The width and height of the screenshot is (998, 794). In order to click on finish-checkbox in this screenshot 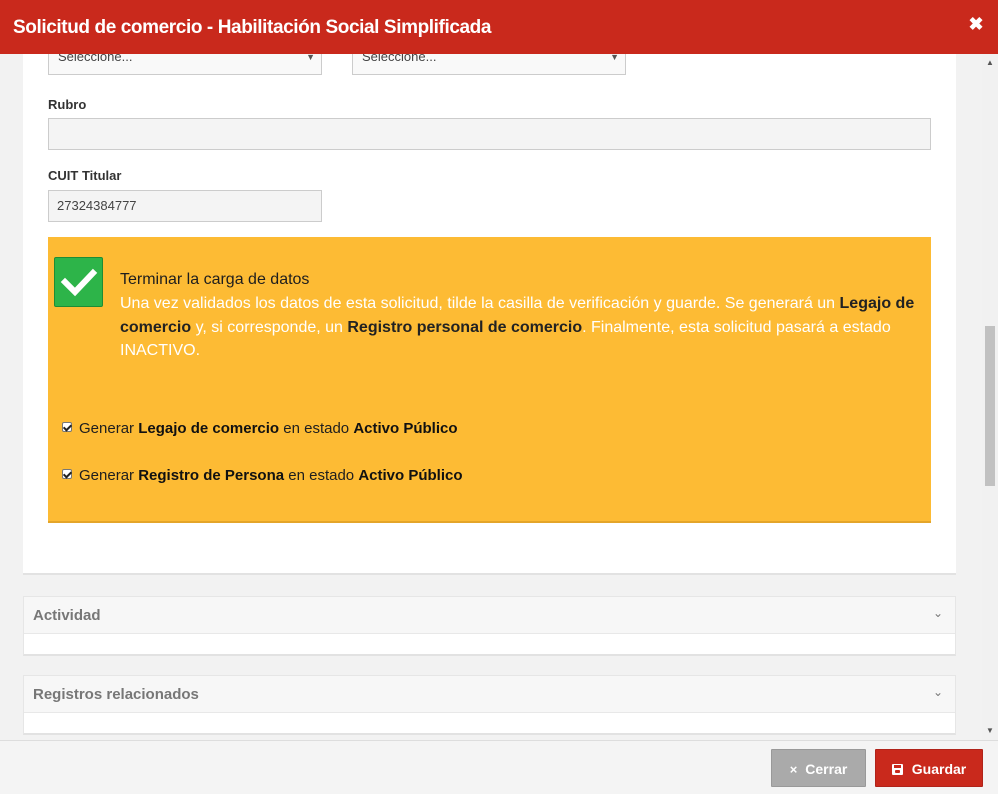, I will do `click(78, 282)`.